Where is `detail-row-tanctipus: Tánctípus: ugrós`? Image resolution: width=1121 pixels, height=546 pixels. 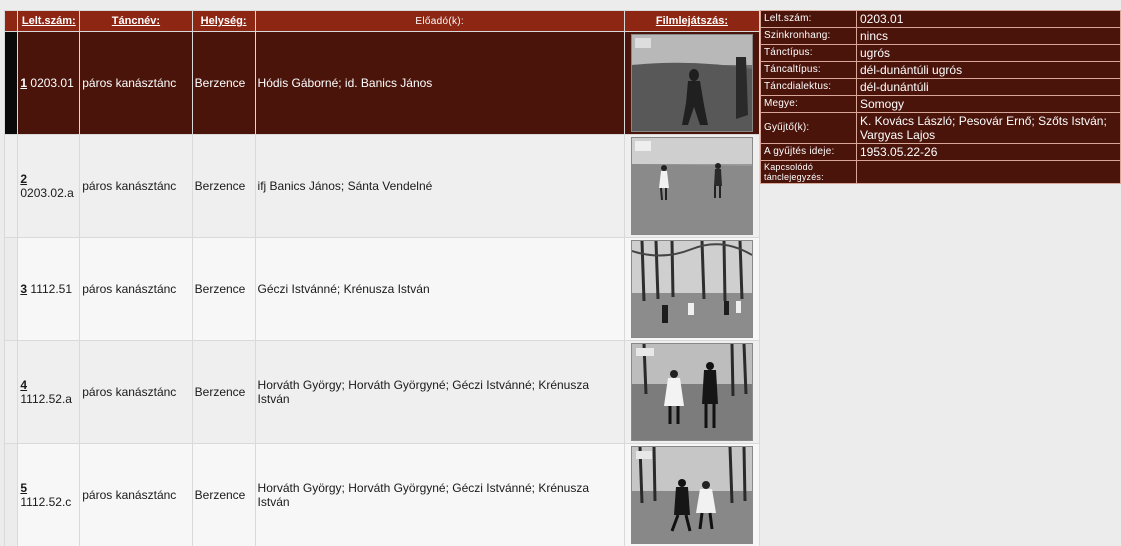
detail-row-tanctipus: Tánctípus: ugrós is located at coordinates (940, 53).